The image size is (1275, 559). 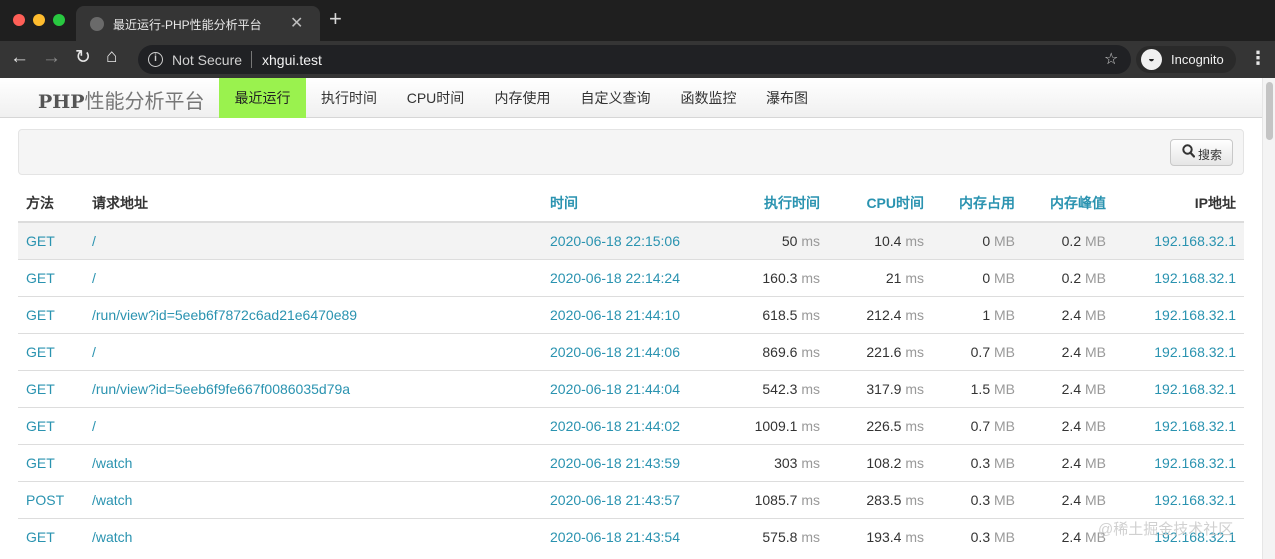 I want to click on header-cpu-time: CPU时间, so click(x=880, y=203).